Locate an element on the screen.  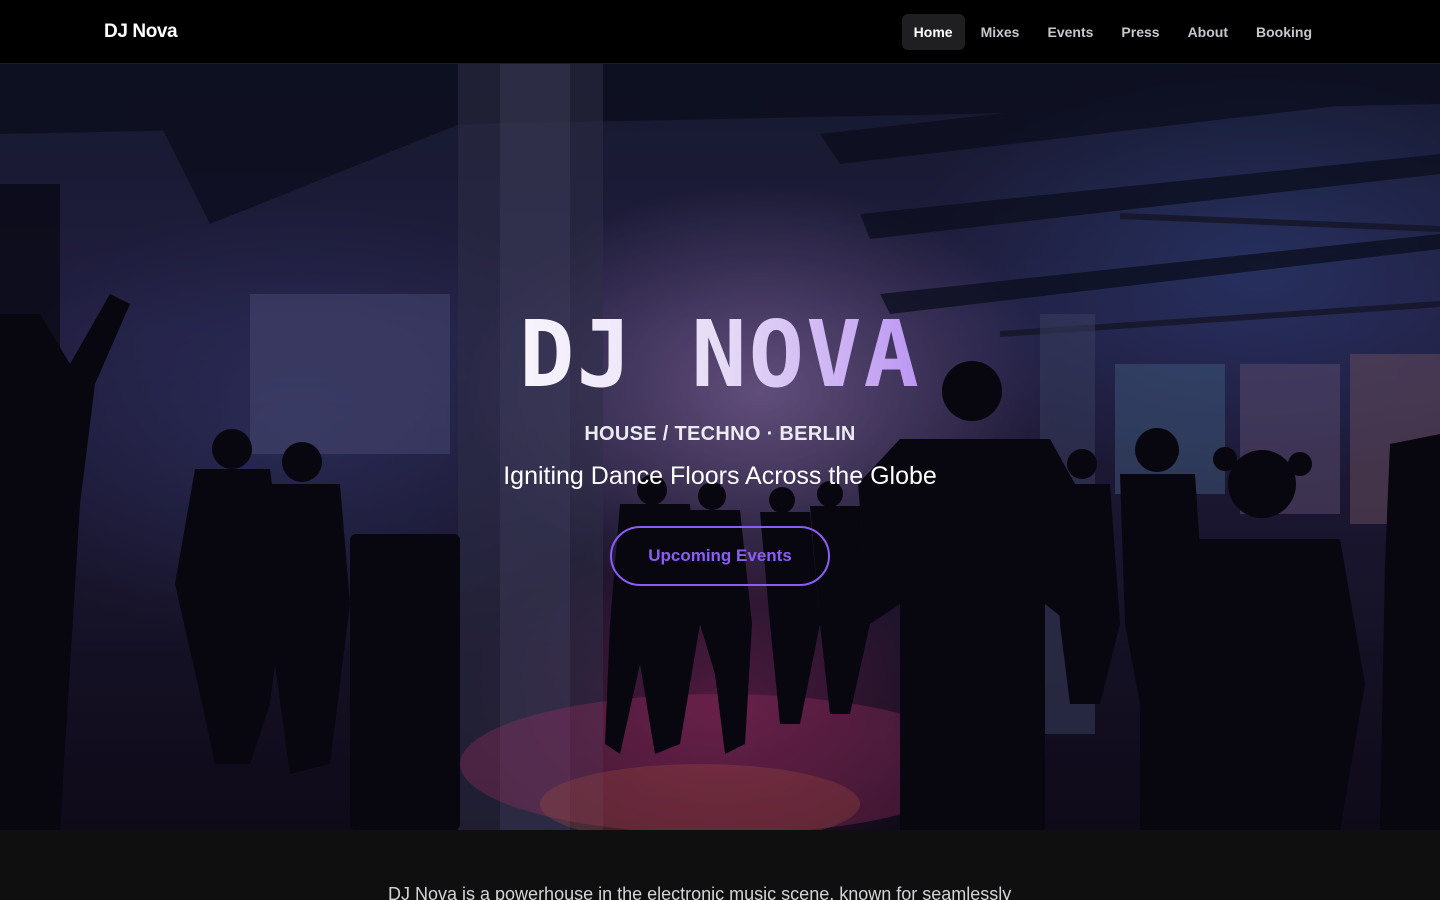
nav-link-booking: Booking is located at coordinates (1284, 32).